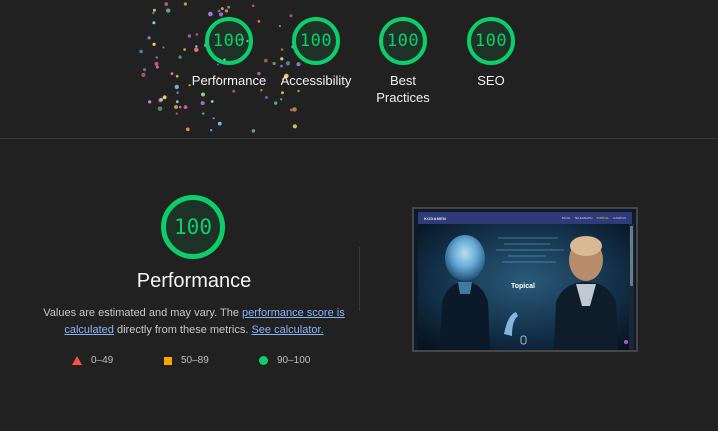 The height and width of the screenshot is (431, 718). I want to click on see-calculator-link: See calculator., so click(287, 330).